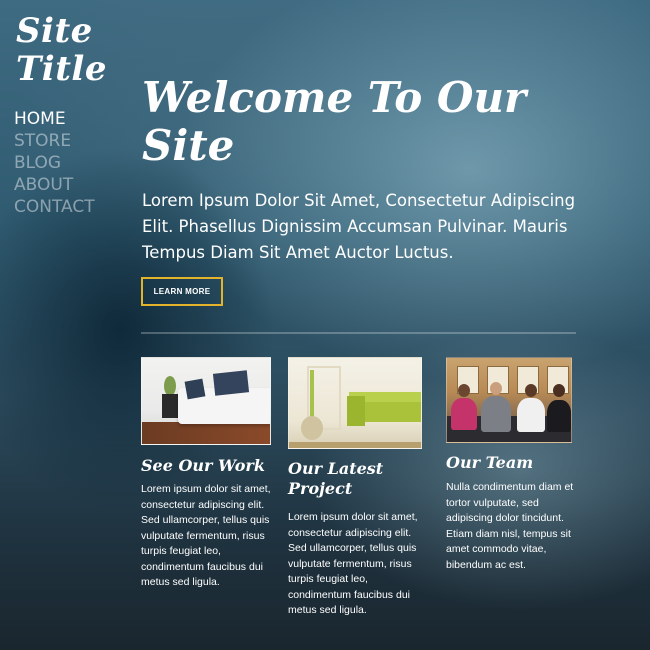  I want to click on main-nav: HOME STORE BLOG ABOUT CONTACT, so click(54, 163).